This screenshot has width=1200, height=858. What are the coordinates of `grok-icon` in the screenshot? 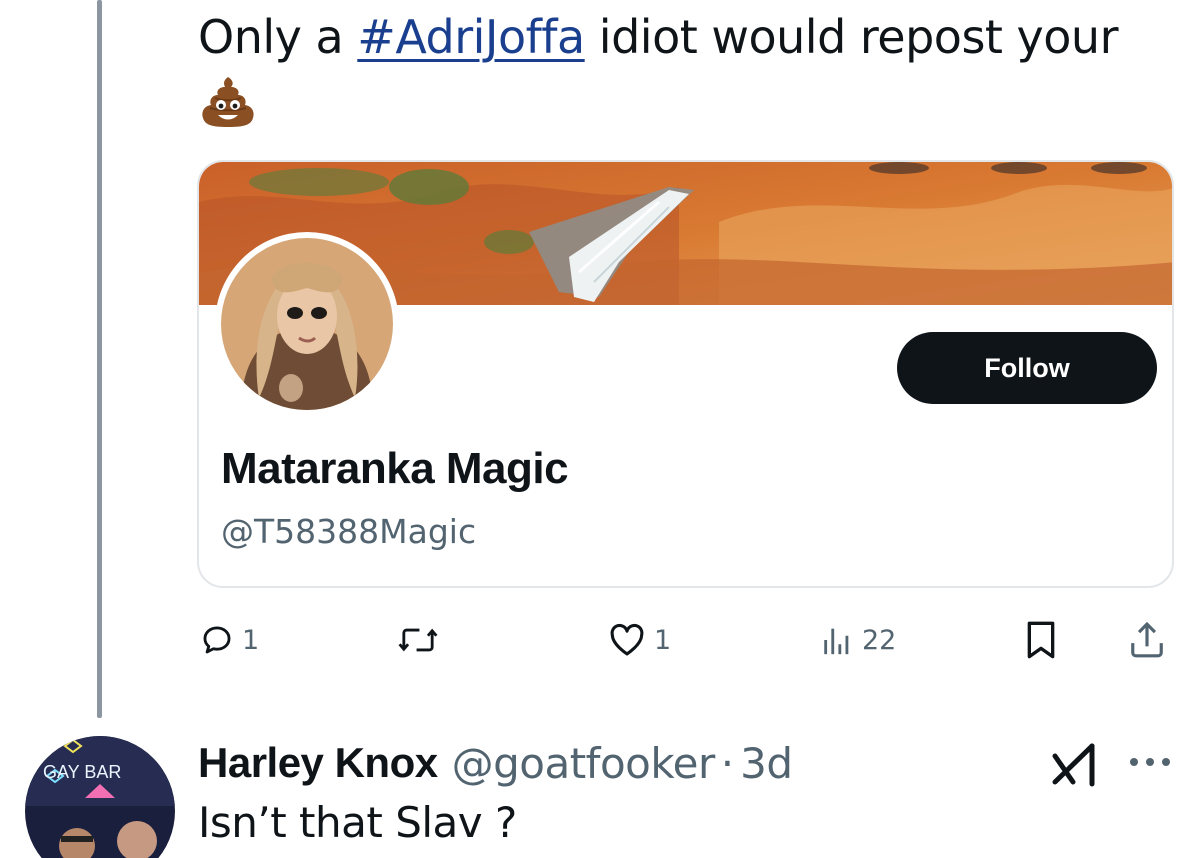 It's located at (1078, 765).